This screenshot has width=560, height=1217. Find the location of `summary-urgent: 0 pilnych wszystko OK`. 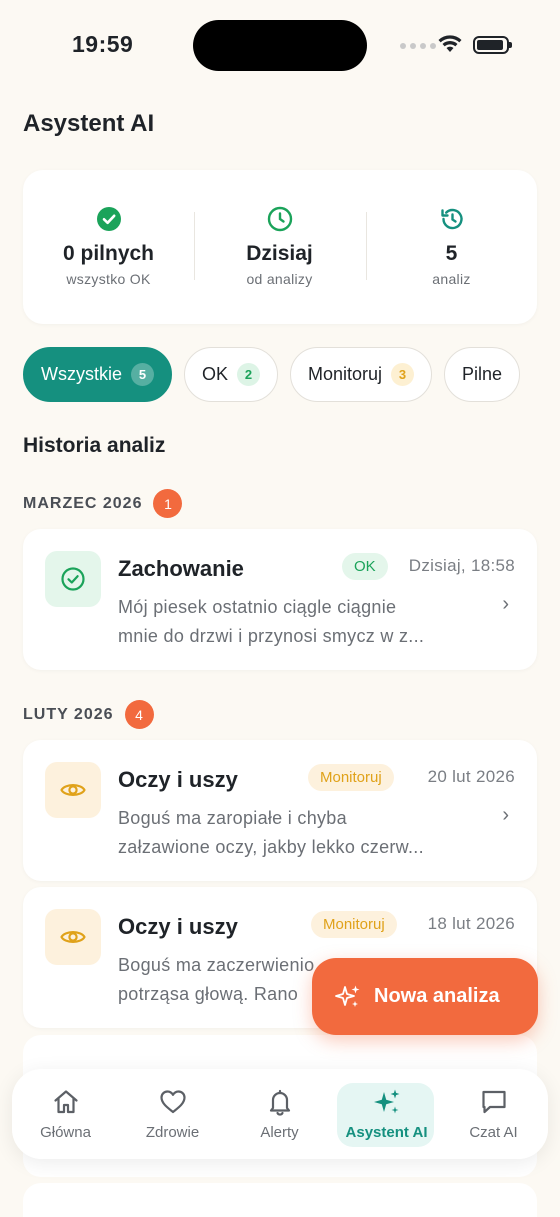

summary-urgent: 0 pilnych wszystko OK is located at coordinates (108, 247).